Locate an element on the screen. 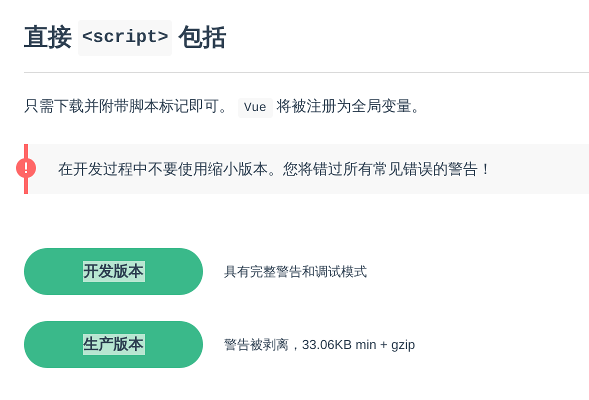  download-button: 生产版本 is located at coordinates (113, 344).